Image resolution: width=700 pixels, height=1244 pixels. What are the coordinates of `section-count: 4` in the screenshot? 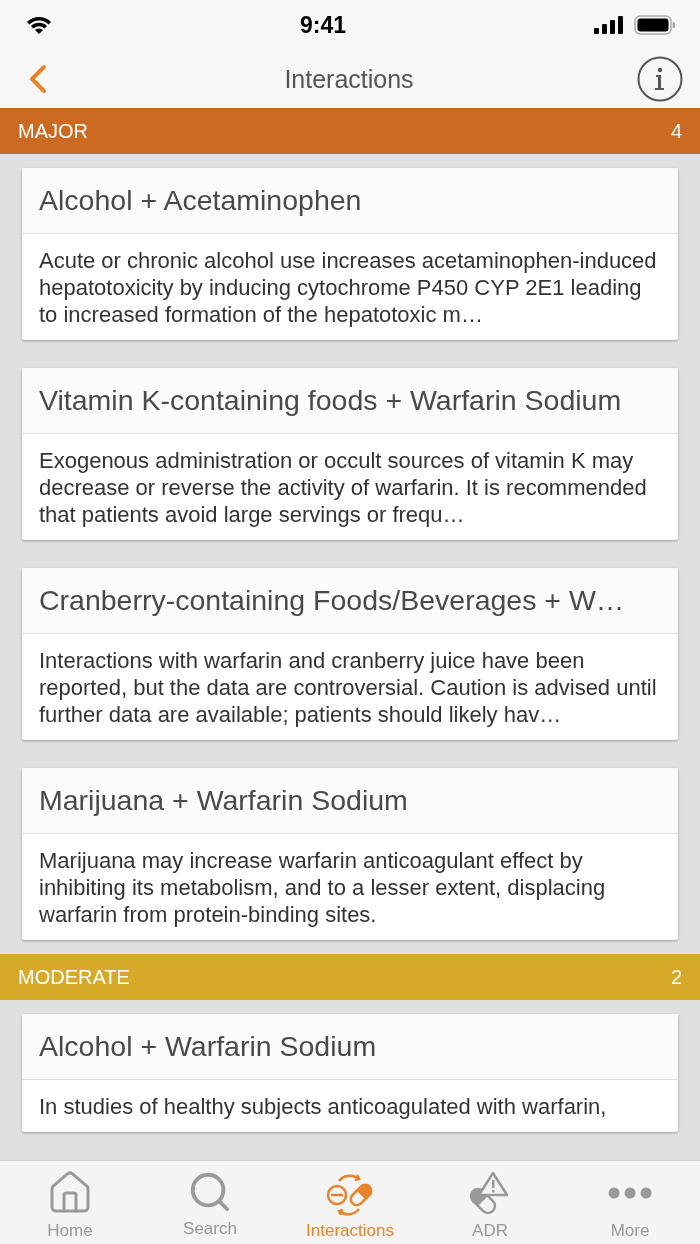 It's located at (676, 131).